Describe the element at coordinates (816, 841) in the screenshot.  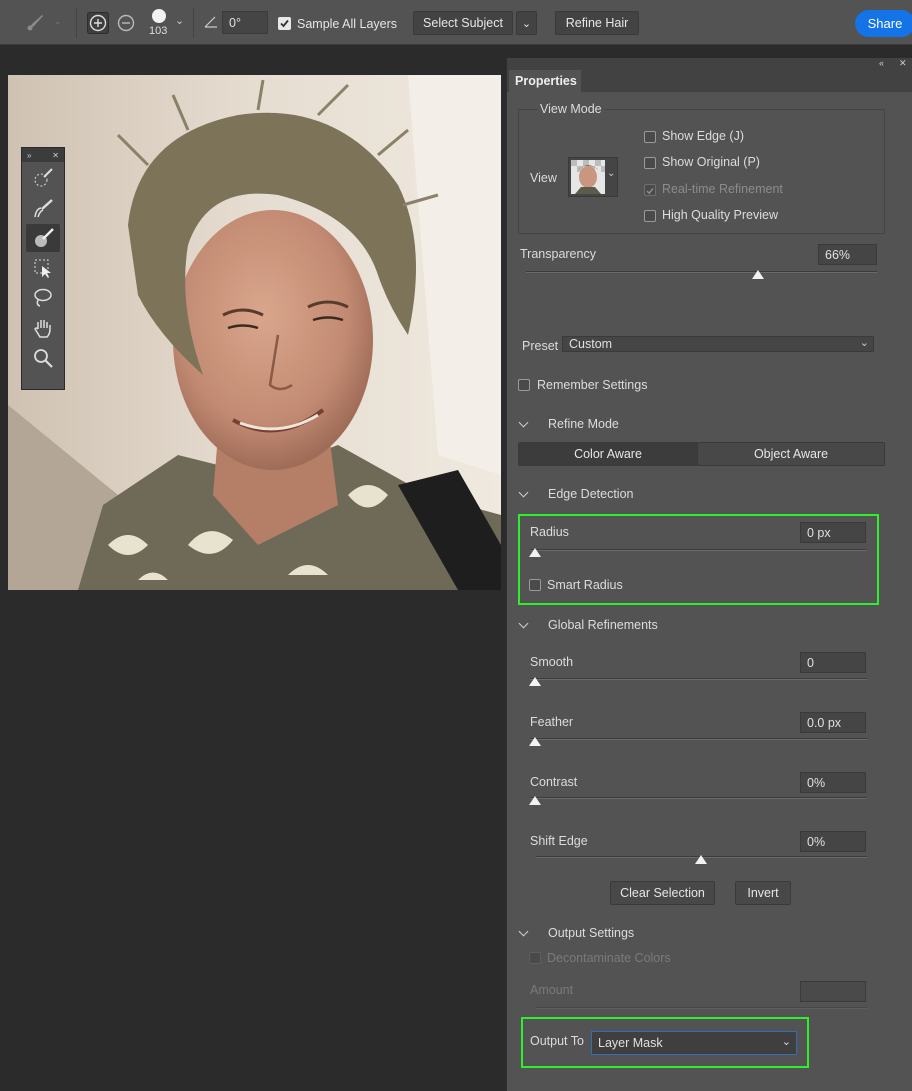
I see `shift-edge-value: 0%` at that location.